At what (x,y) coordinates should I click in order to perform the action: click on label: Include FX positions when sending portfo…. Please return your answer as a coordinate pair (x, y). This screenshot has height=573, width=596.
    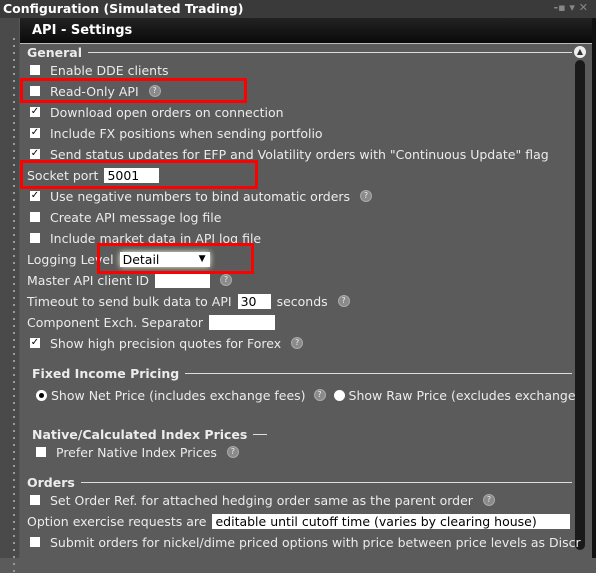
    Looking at the image, I should click on (186, 133).